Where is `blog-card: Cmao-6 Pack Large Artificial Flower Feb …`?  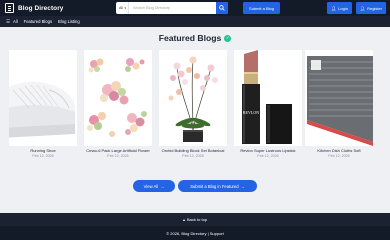
blog-card: Cmao-6 Pack Large Artificial Flower Feb … is located at coordinates (118, 110).